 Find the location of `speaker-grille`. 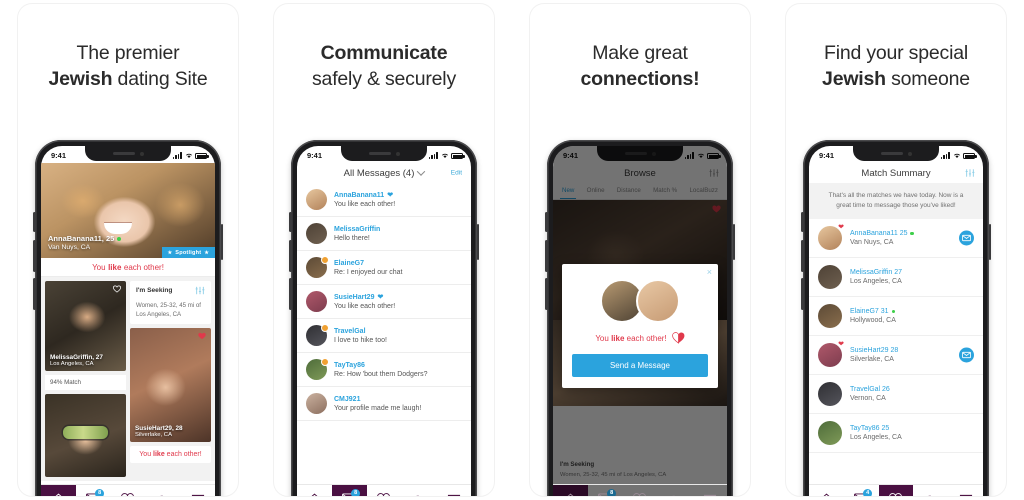

speaker-grille is located at coordinates (379, 153).